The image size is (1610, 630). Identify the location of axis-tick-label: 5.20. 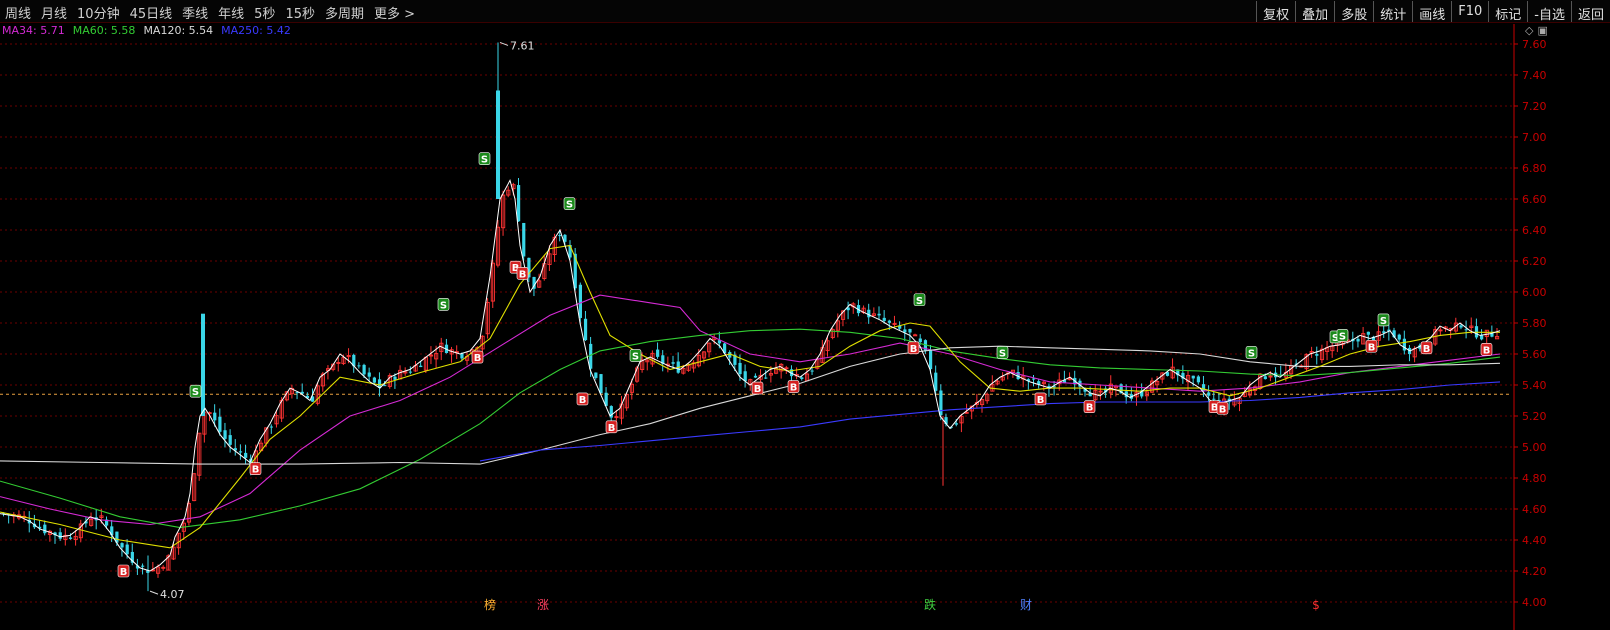
(1534, 416).